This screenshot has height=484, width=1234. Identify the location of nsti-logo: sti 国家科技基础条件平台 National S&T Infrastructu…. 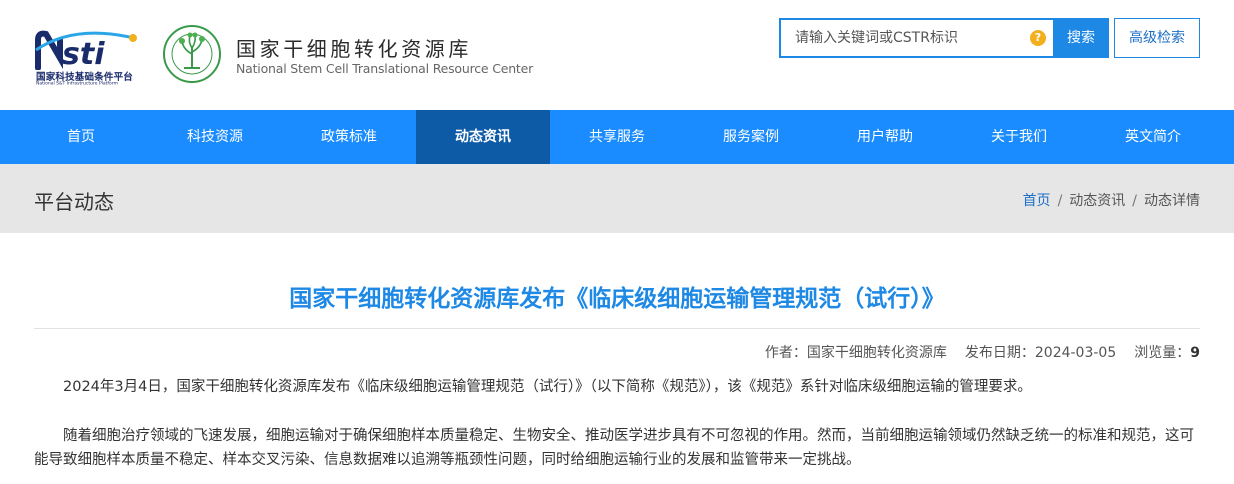
(88, 56).